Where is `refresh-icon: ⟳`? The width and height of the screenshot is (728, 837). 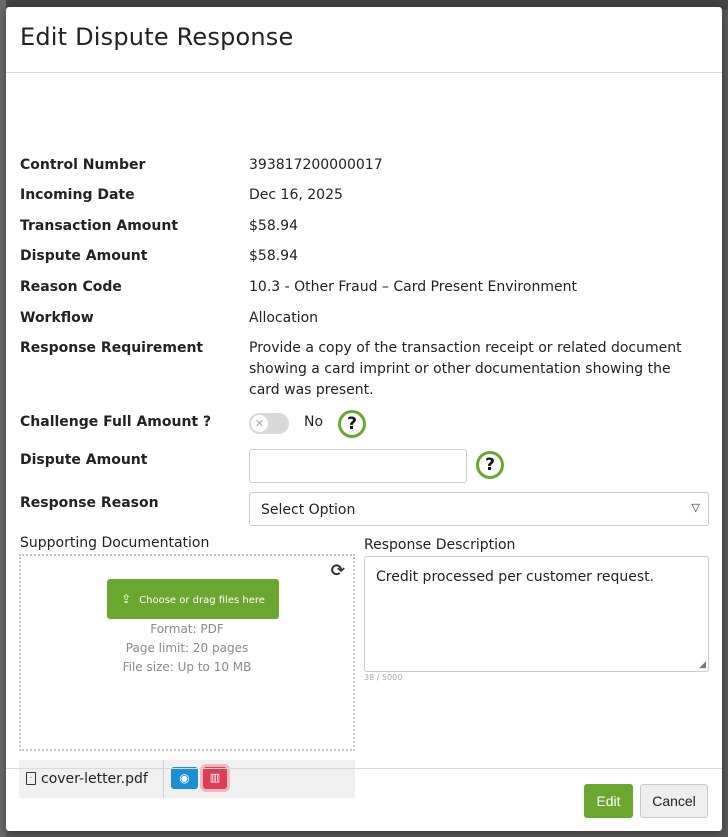 refresh-icon: ⟳ is located at coordinates (338, 571).